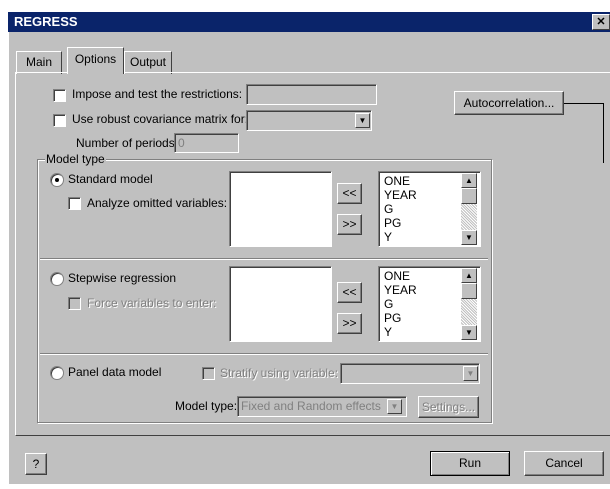 Image resolution: width=610 pixels, height=489 pixels. Describe the element at coordinates (394, 406) in the screenshot. I see `panel-model-type-dropdown-icon: ▼` at that location.